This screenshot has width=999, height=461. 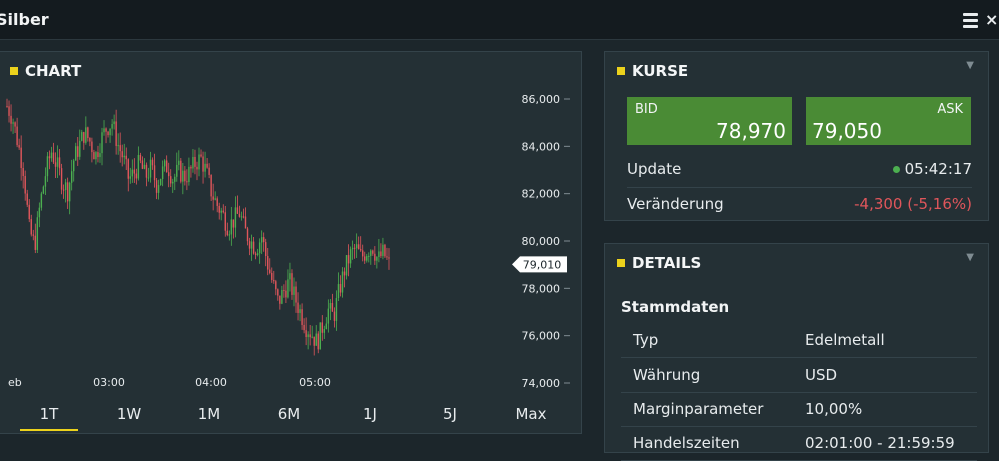 I want to click on current-price-label: 79,010, so click(x=542, y=264).